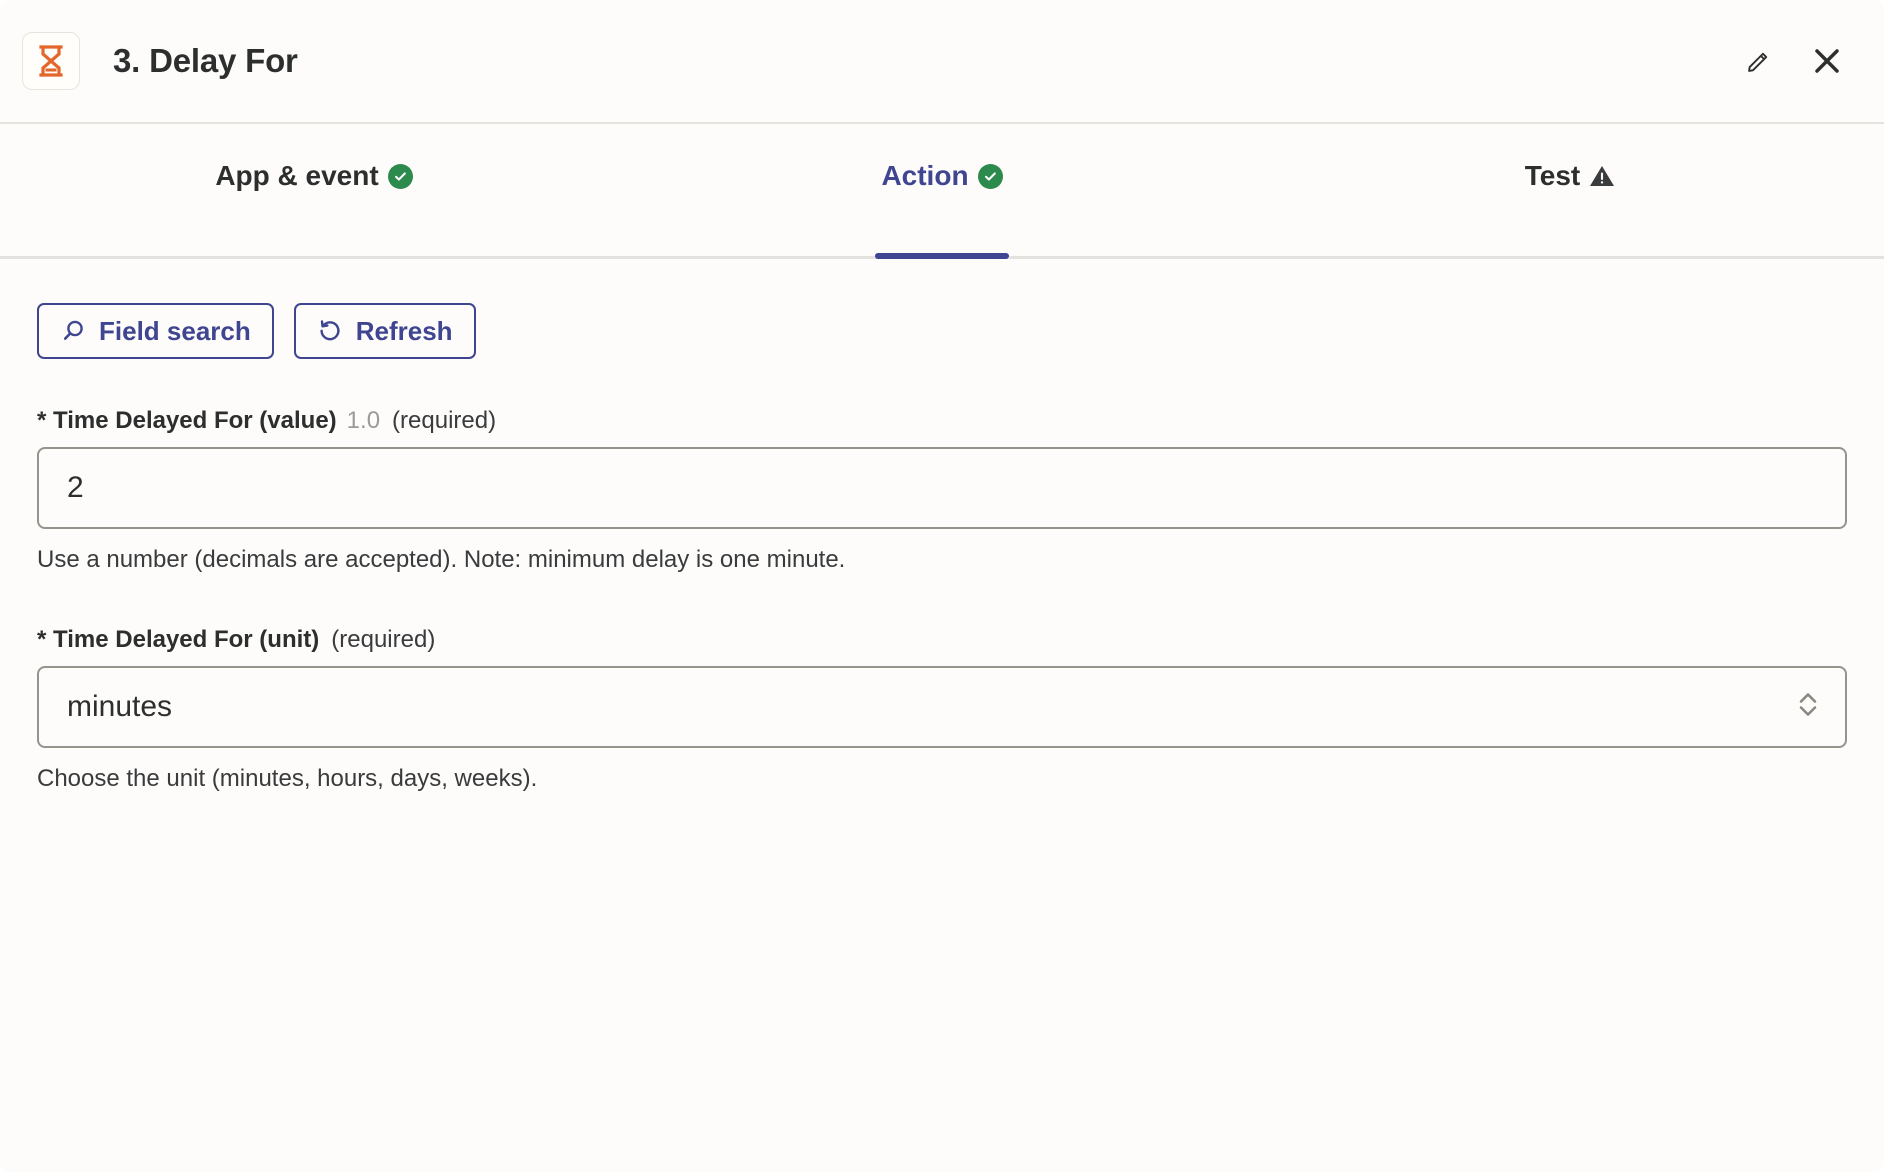 This screenshot has width=1884, height=1172. I want to click on tab-label: App & event, so click(297, 175).